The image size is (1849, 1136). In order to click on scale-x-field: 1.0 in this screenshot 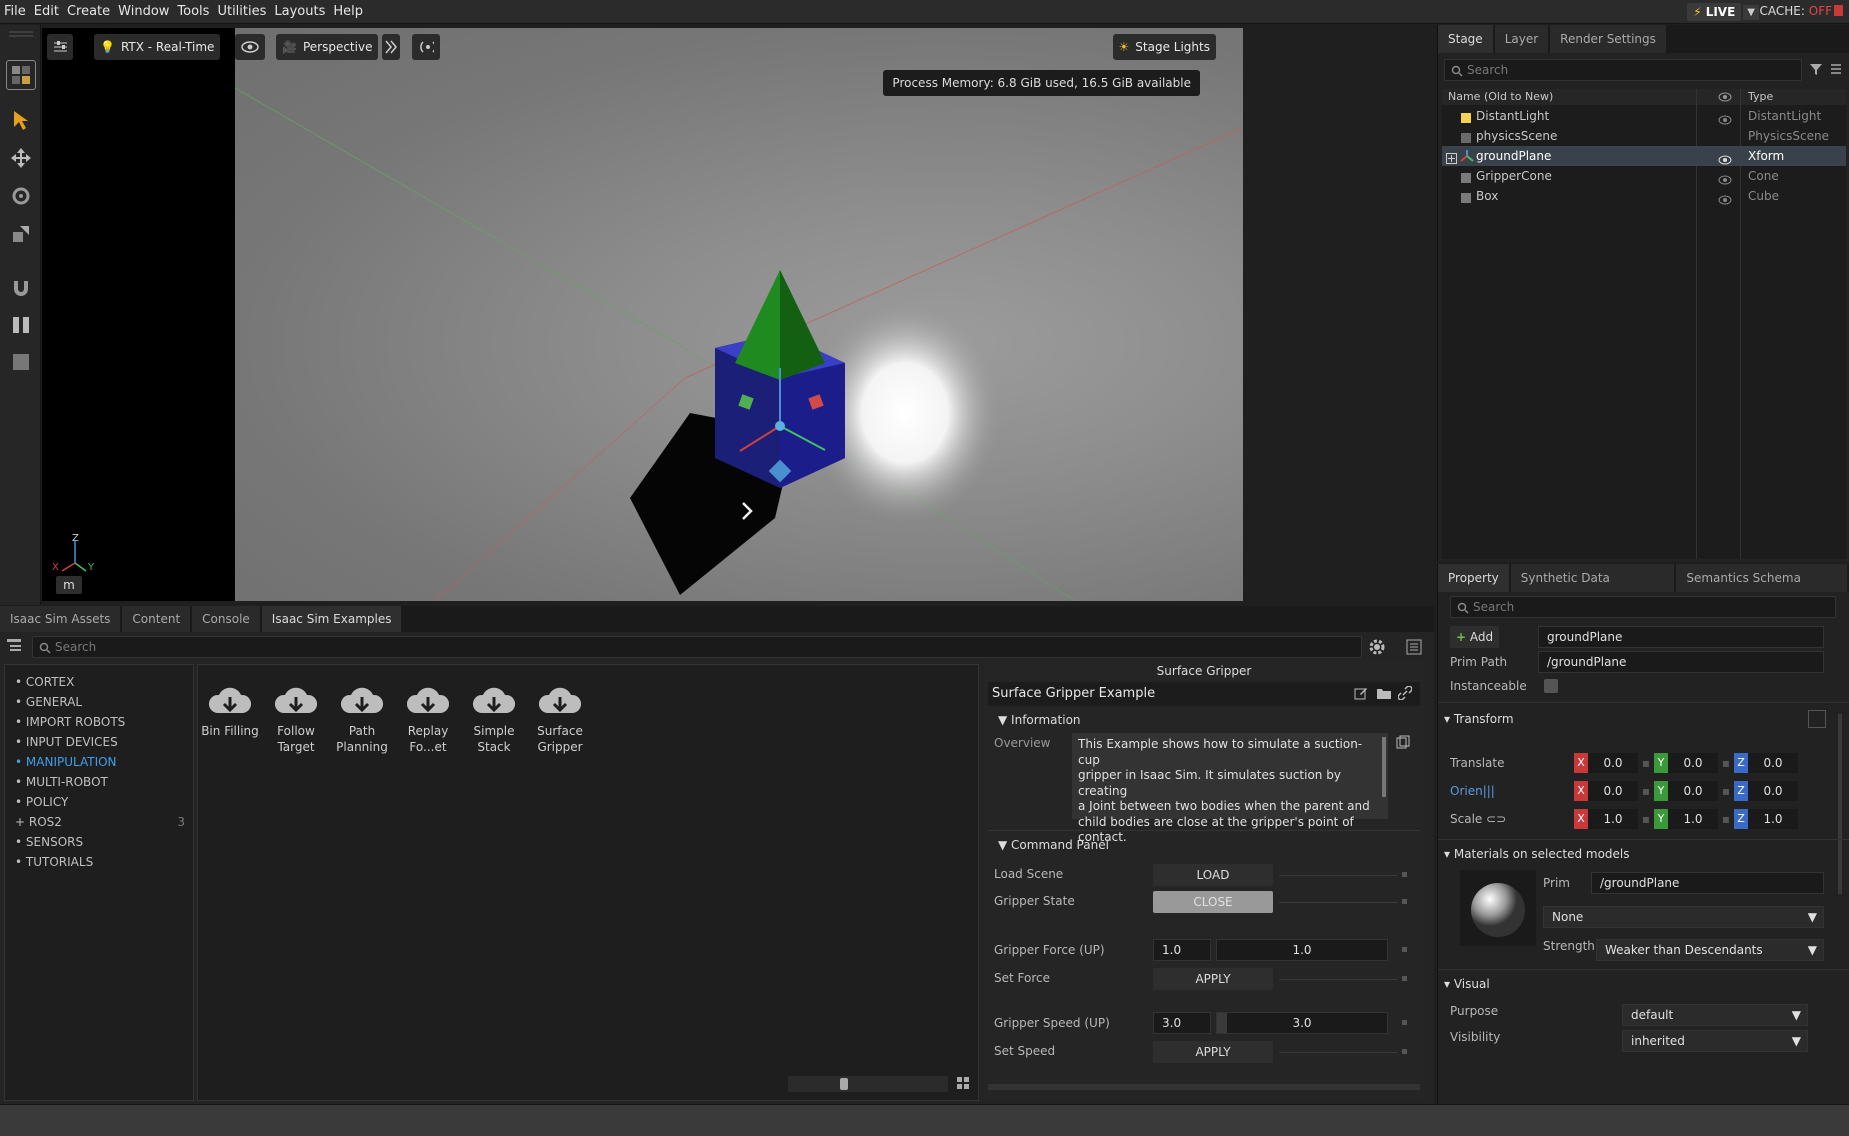, I will do `click(1613, 819)`.